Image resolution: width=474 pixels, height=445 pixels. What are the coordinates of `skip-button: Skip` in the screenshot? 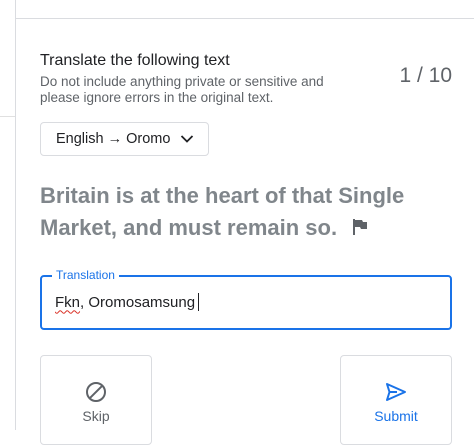 It's located at (96, 400).